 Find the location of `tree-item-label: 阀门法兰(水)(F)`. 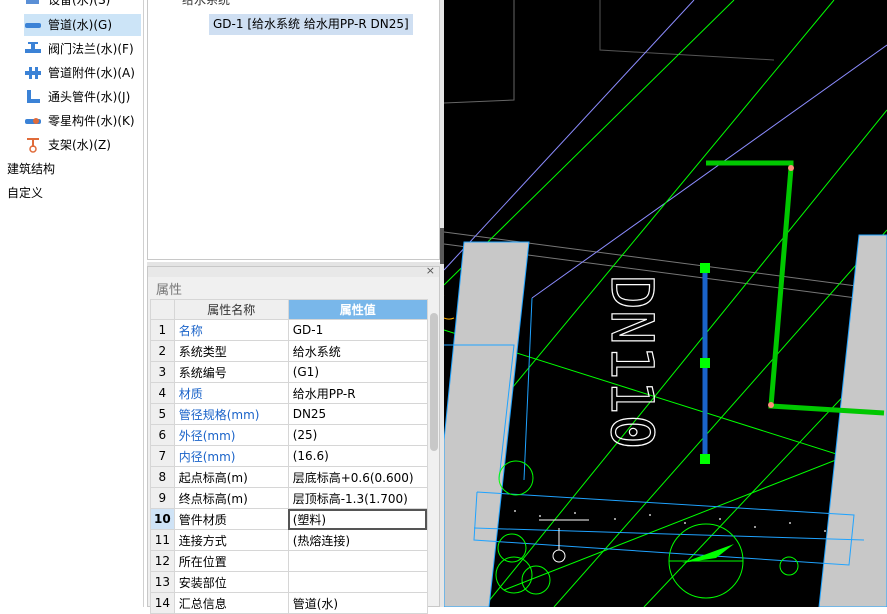

tree-item-label: 阀门法兰(水)(F) is located at coordinates (91, 49).